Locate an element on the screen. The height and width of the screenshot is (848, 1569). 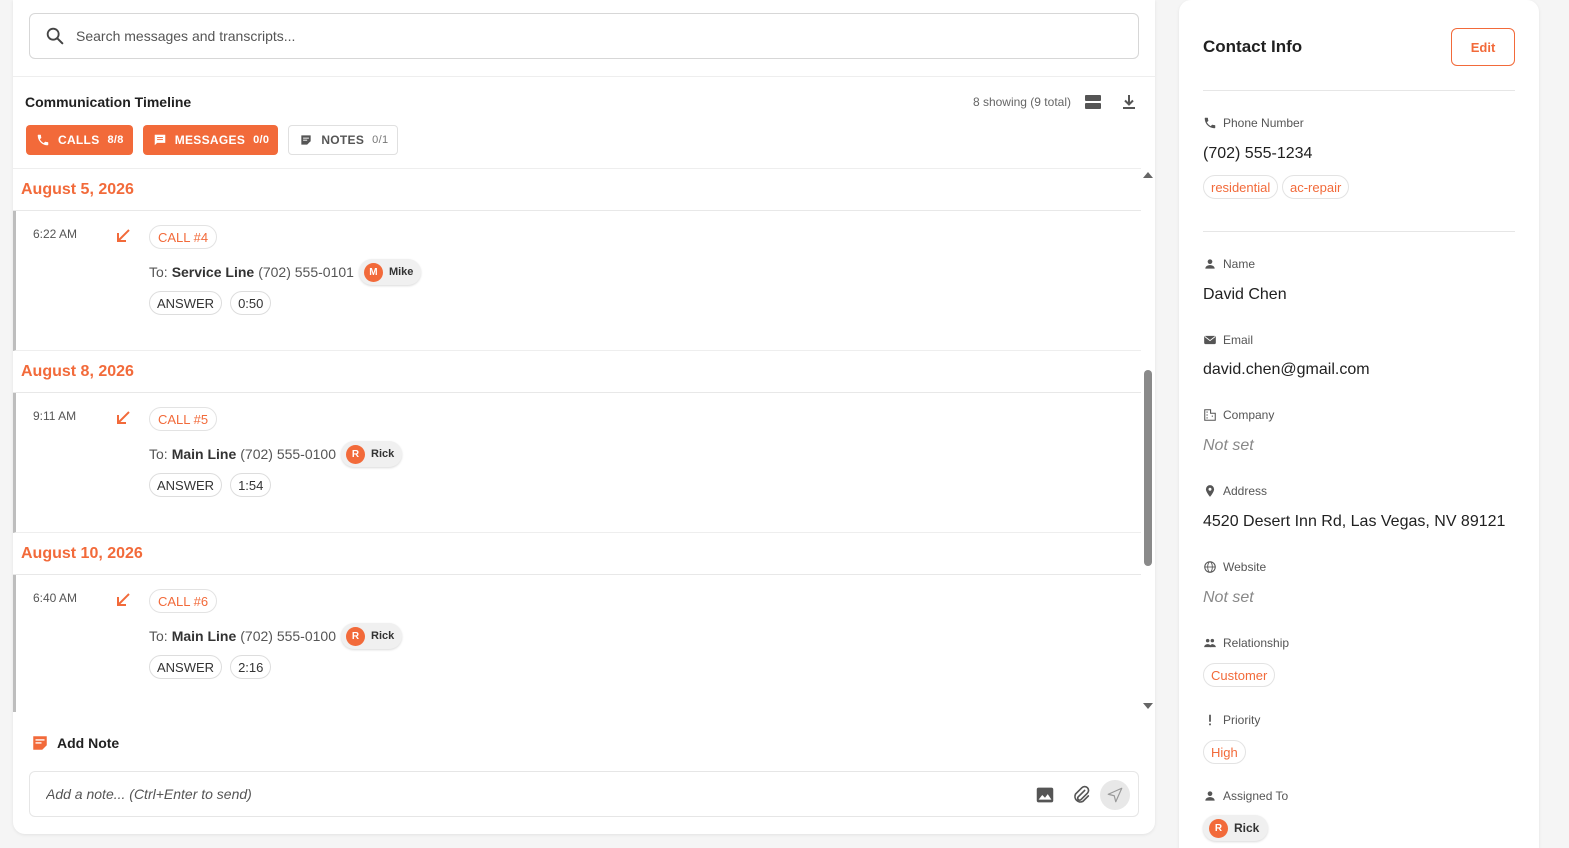
call-number-tag: CALL #6 is located at coordinates (183, 601).